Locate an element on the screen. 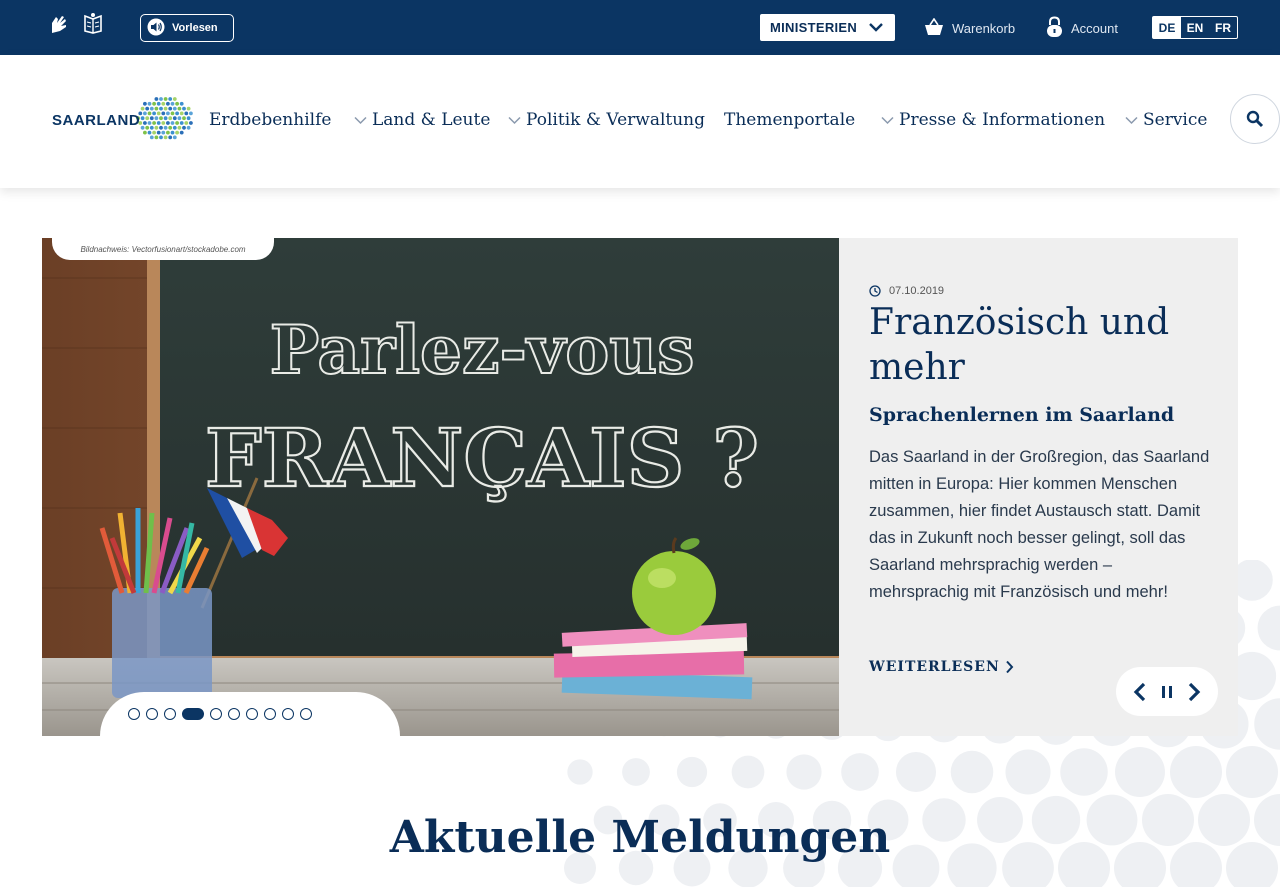  nav-label: Presse & Informationen is located at coordinates (1002, 120).